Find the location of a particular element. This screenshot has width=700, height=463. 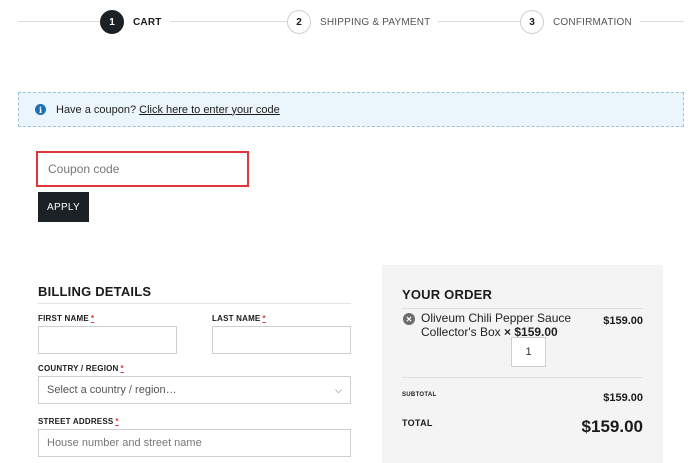

coupon-toggle-link: Click here to enter your code is located at coordinates (209, 110).